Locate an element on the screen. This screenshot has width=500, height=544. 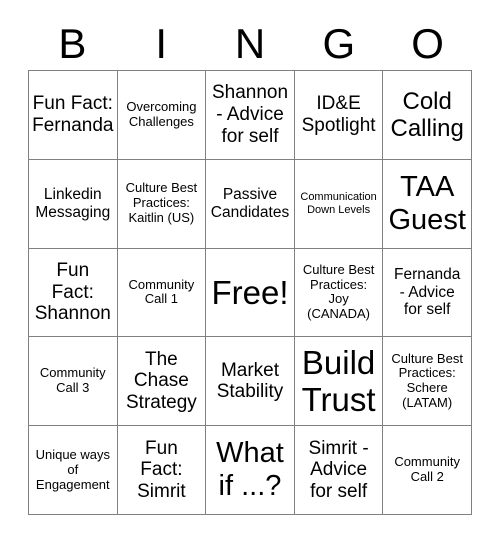
bingo-cell-text: Build Trust is located at coordinates (338, 381).